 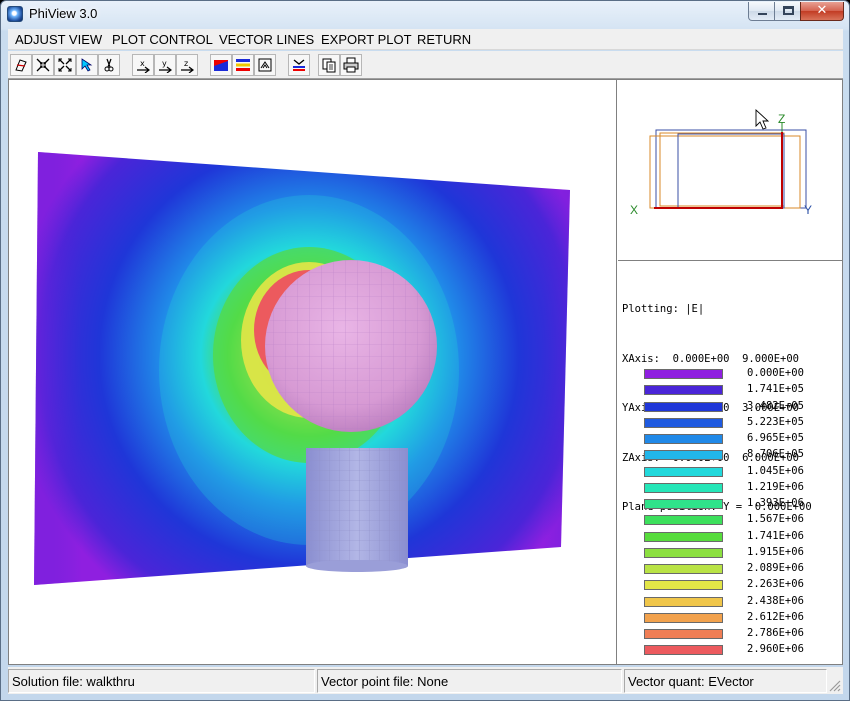 I want to click on pointer-button, so click(x=87, y=65).